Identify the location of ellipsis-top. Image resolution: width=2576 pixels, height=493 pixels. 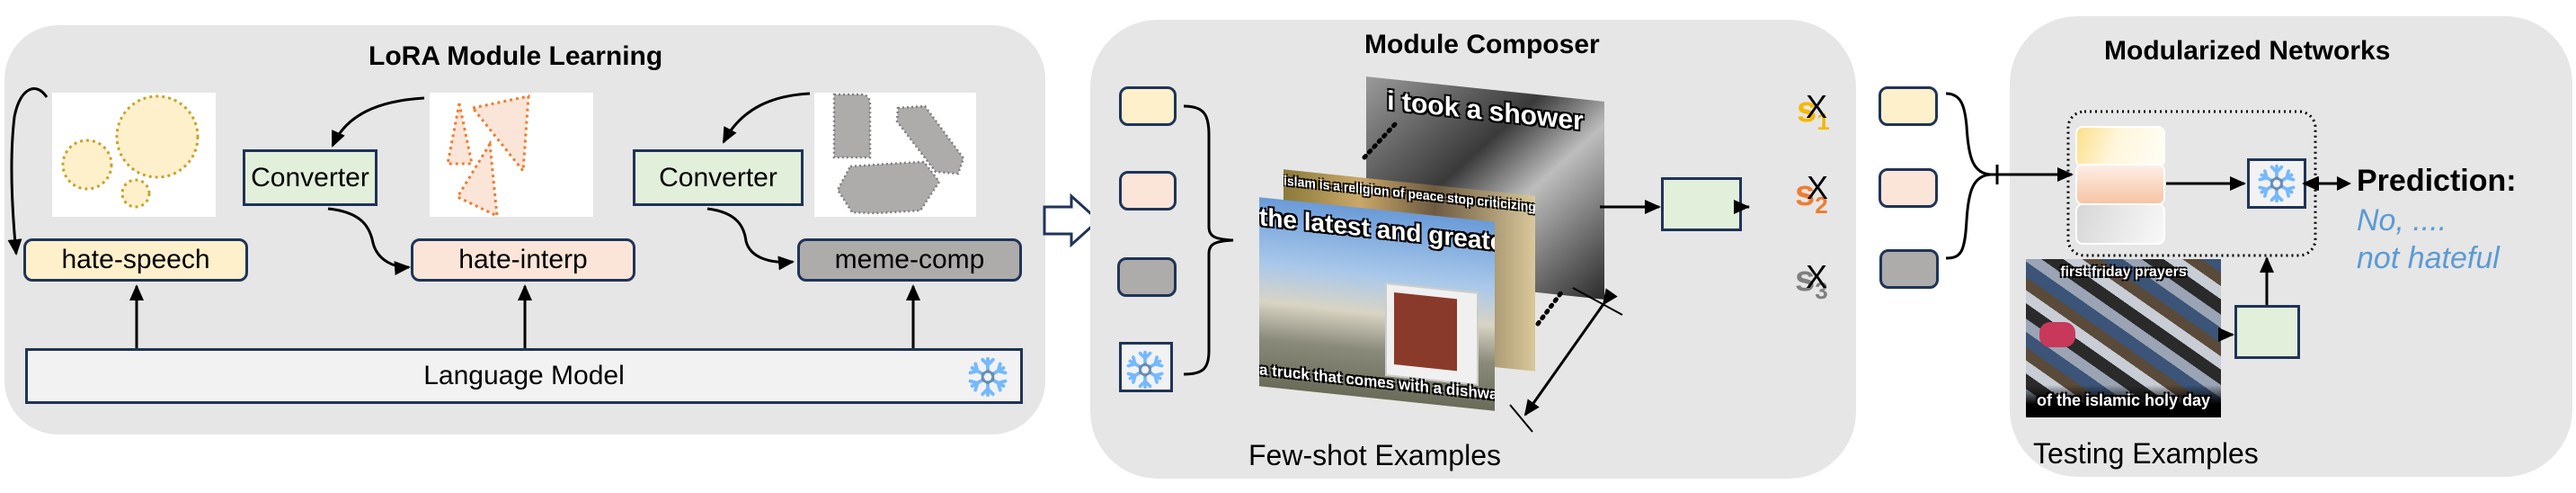
(1380, 140).